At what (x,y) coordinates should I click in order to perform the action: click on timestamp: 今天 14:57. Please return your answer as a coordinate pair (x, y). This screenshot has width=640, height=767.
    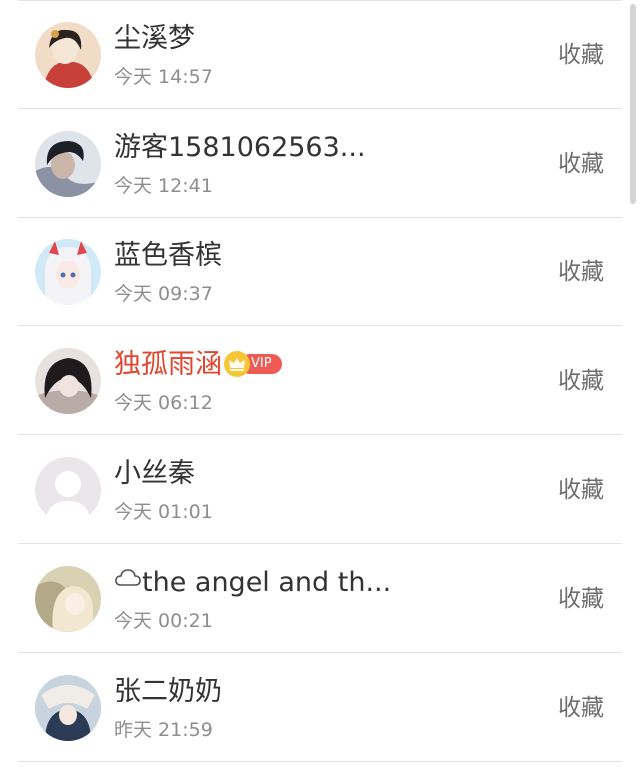
    Looking at the image, I should click on (163, 77).